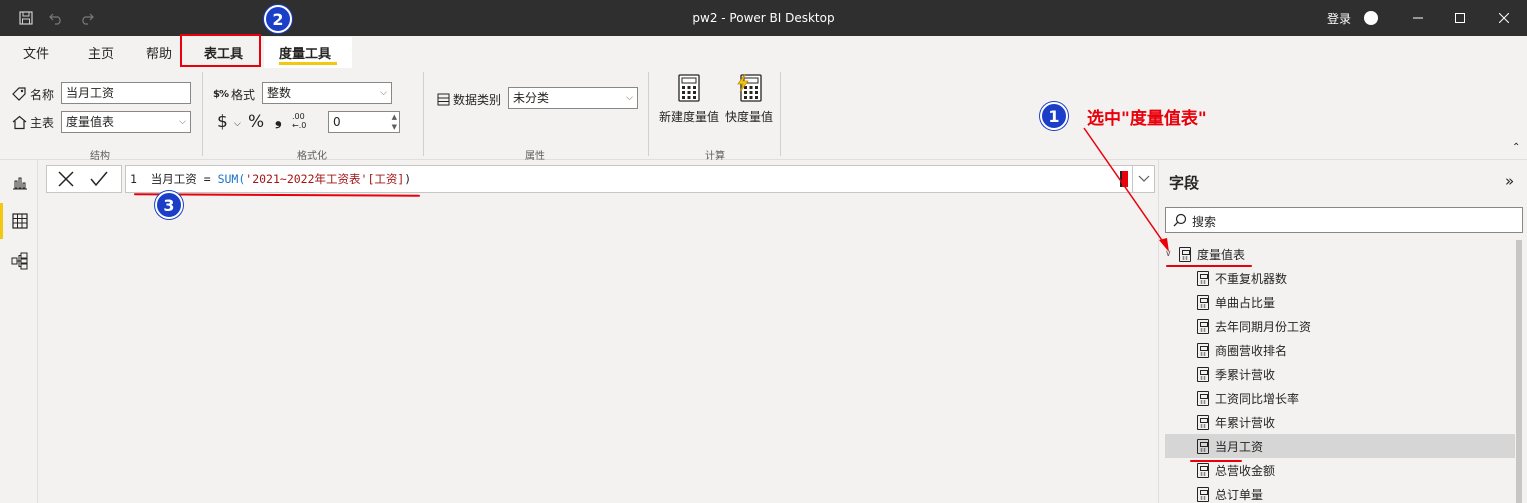  Describe the element at coordinates (19, 94) in the screenshot. I see `tag-icon` at that location.